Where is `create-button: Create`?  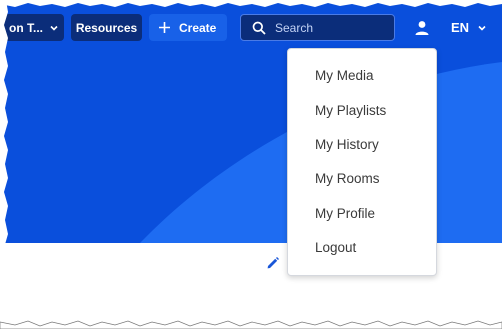 create-button: Create is located at coordinates (188, 27).